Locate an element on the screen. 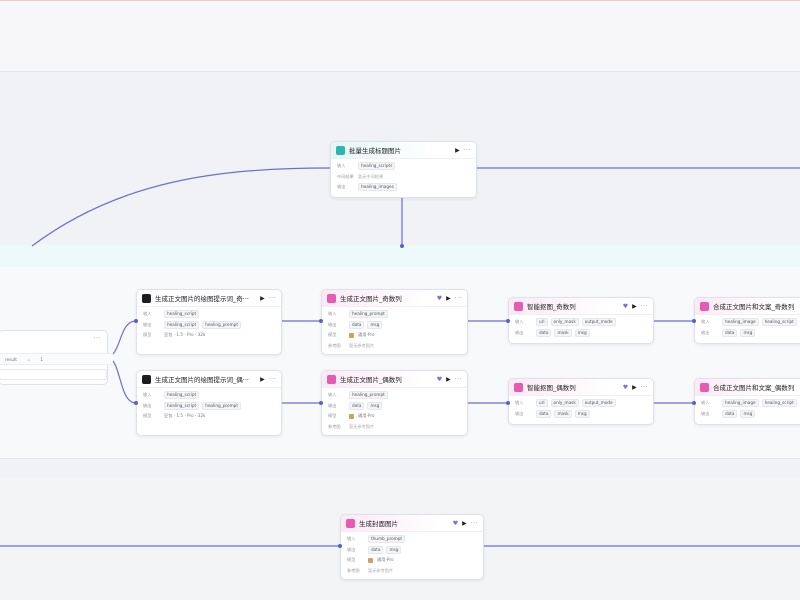 The height and width of the screenshot is (600, 800). middle-text: 暂无中间结果 is located at coordinates (371, 176).